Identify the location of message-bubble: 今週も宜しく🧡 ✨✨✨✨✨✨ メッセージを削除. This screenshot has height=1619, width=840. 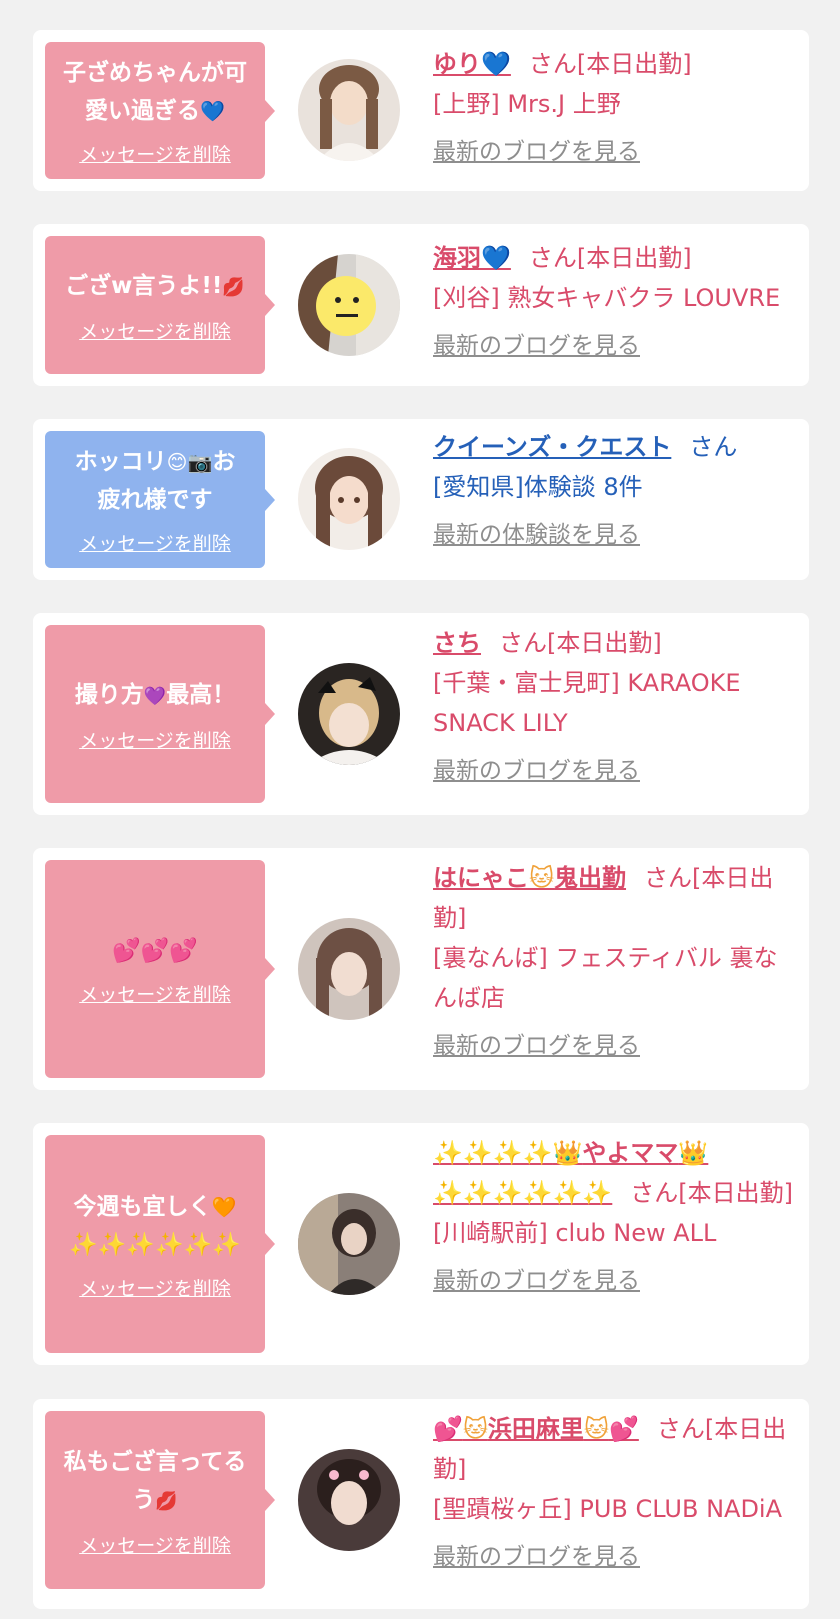
(160, 1244).